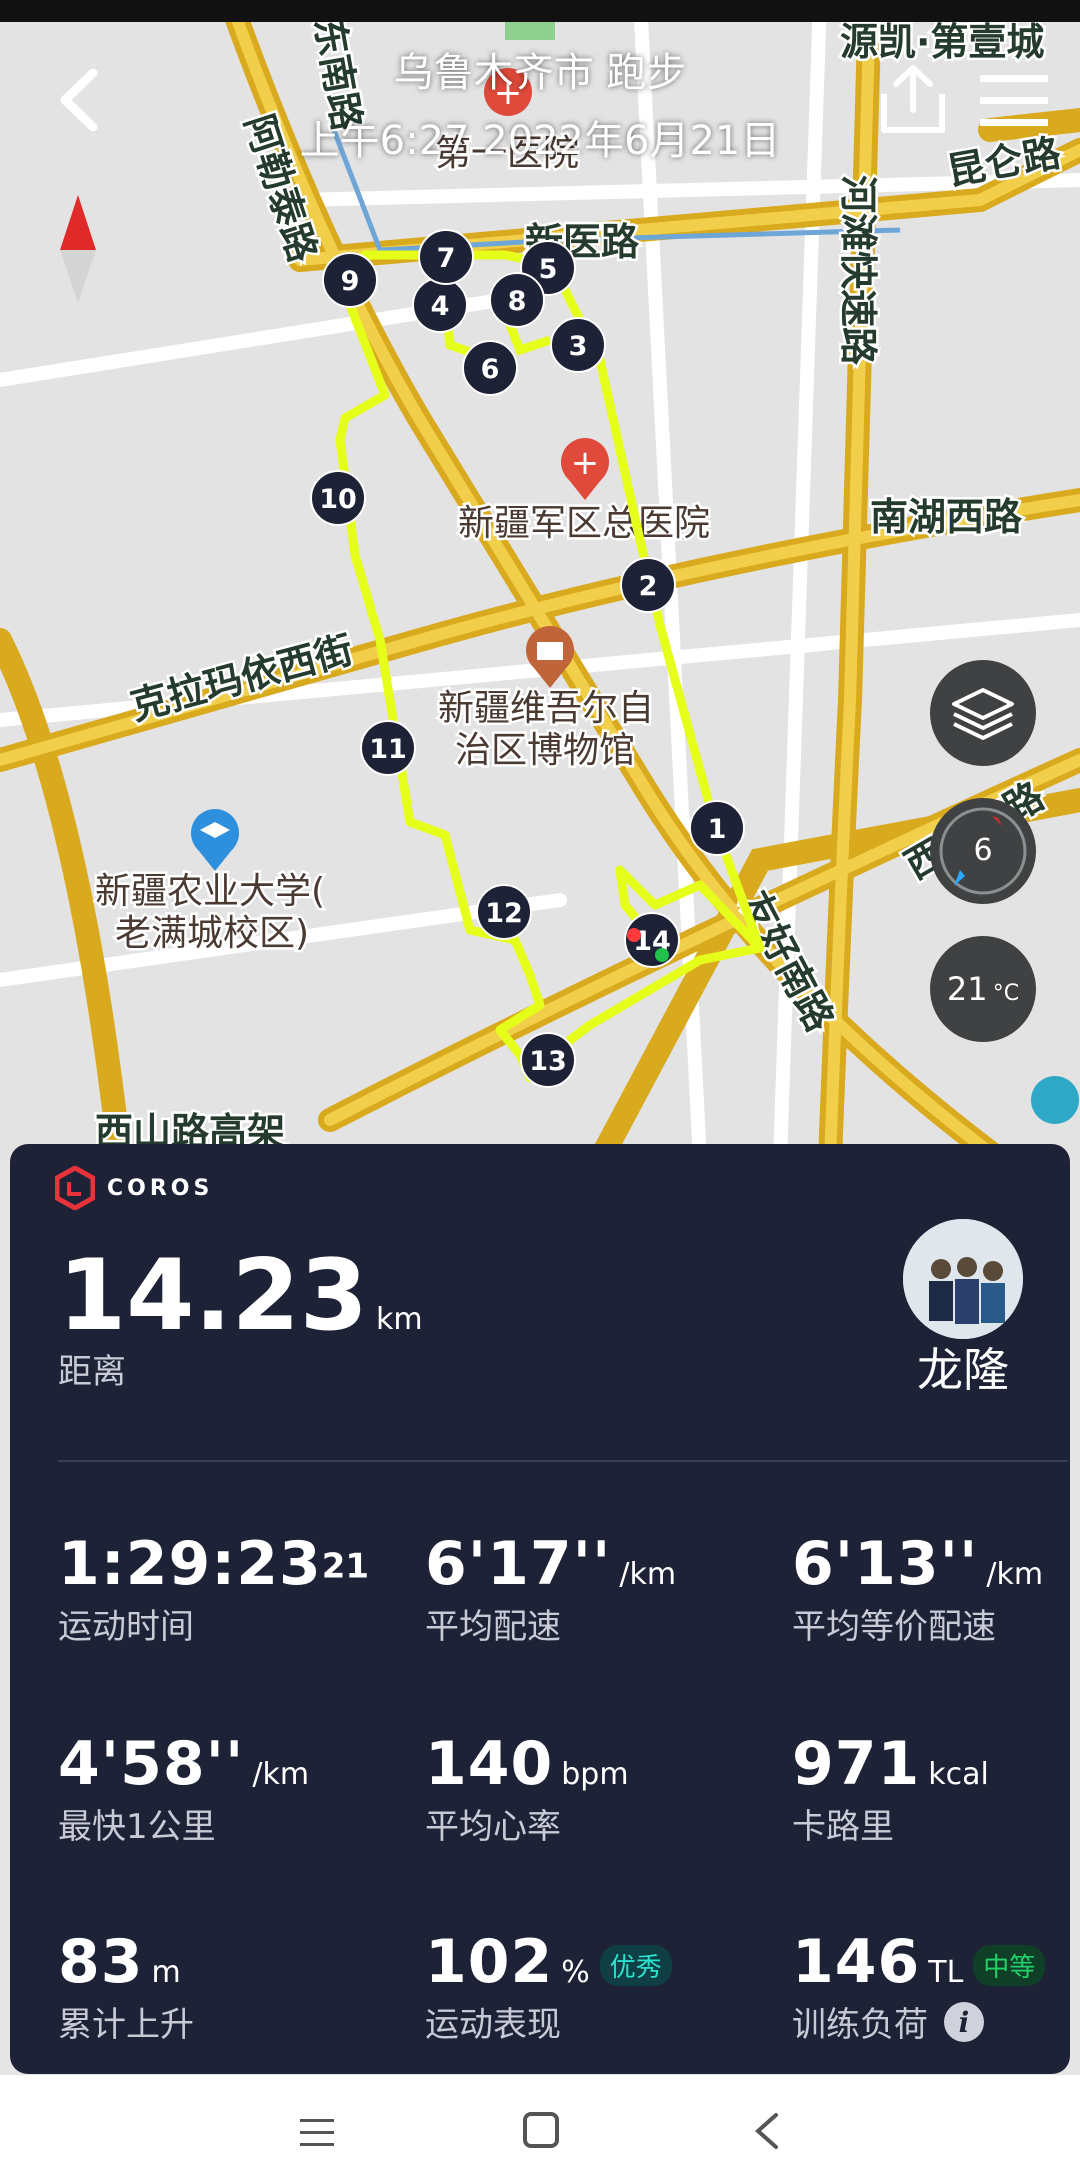 This screenshot has width=1080, height=2160. Describe the element at coordinates (958, 1774) in the screenshot. I see `calories-unit: kcal` at that location.